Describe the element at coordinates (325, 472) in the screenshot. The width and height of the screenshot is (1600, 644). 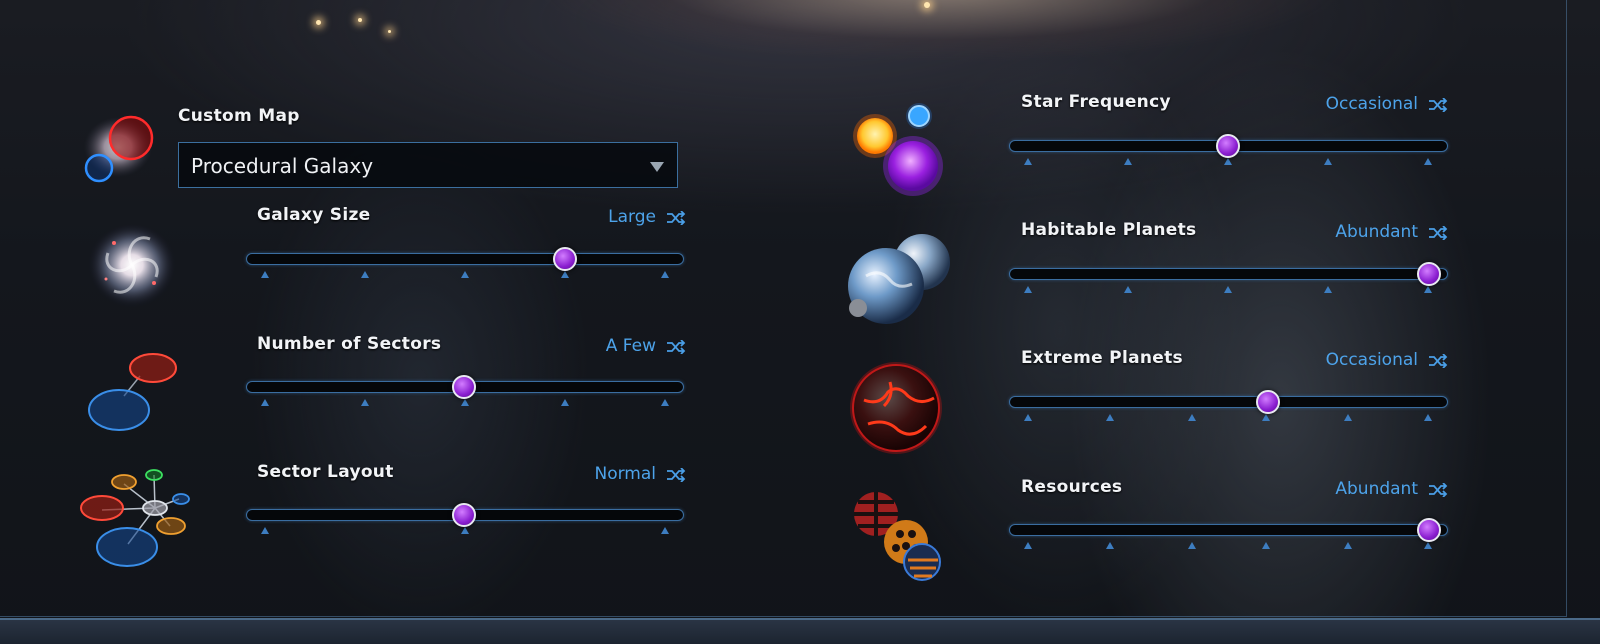
I see `sector-layout-label: Sector Layout` at that location.